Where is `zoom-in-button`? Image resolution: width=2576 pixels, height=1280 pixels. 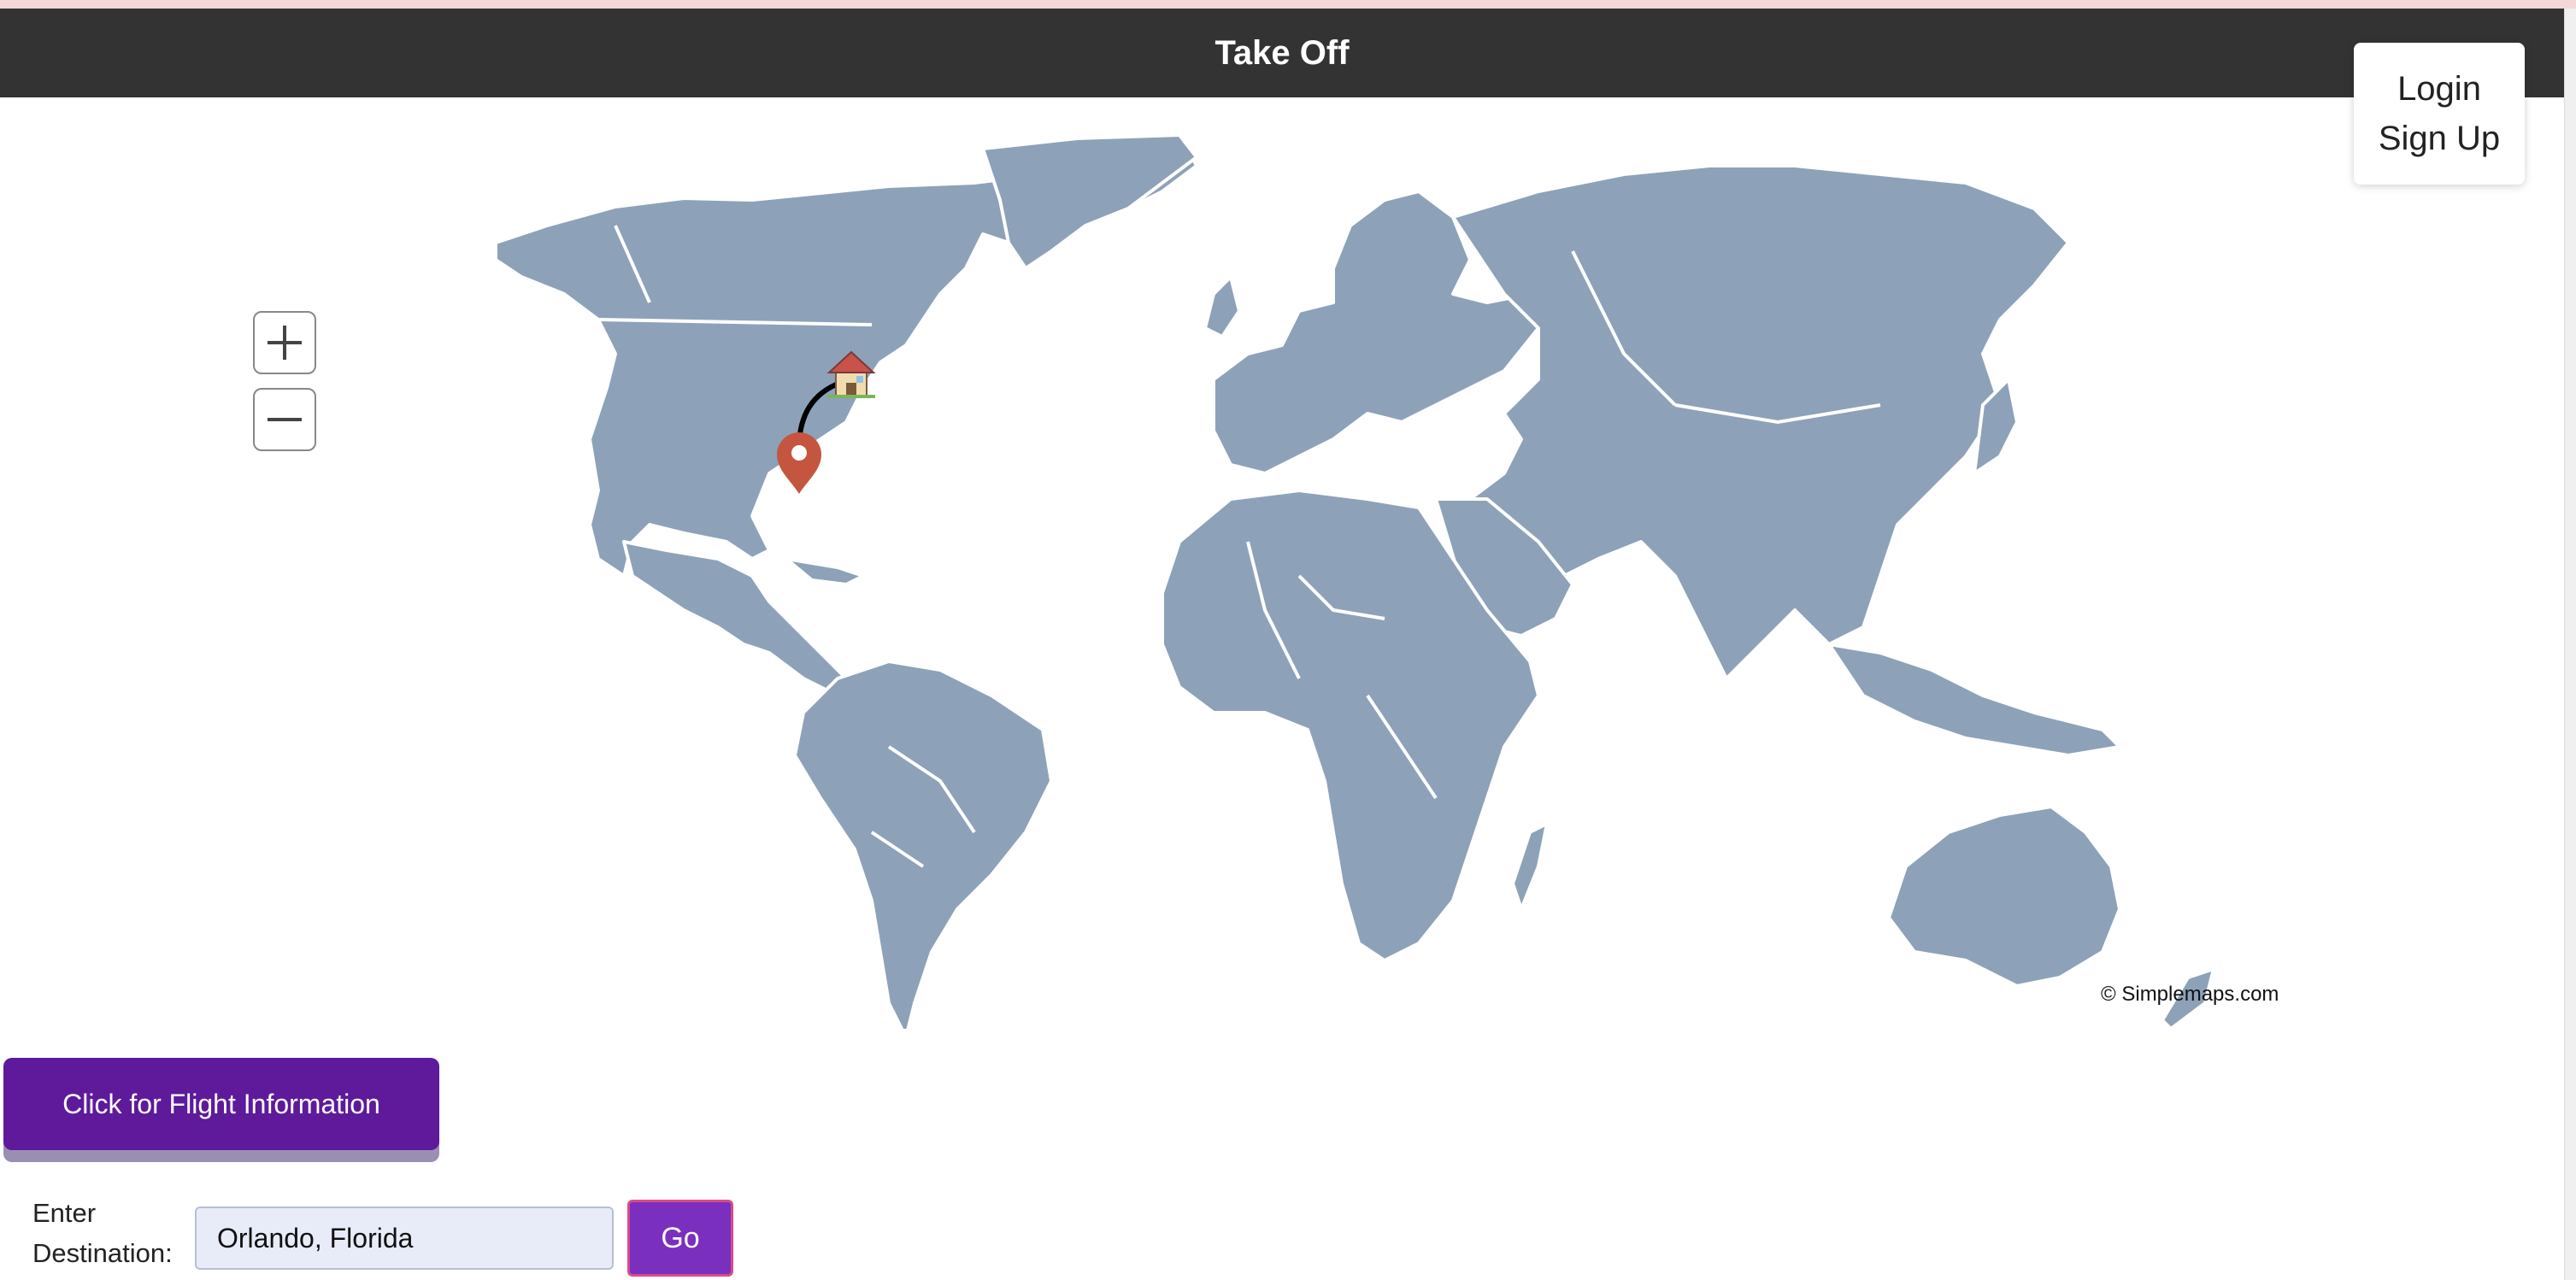
zoom-in-button is located at coordinates (284, 343).